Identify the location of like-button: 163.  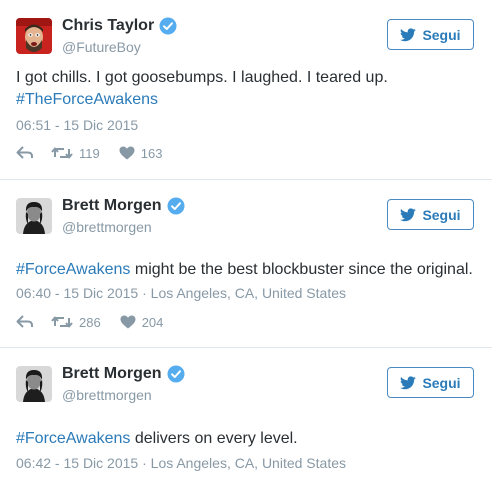
(141, 153).